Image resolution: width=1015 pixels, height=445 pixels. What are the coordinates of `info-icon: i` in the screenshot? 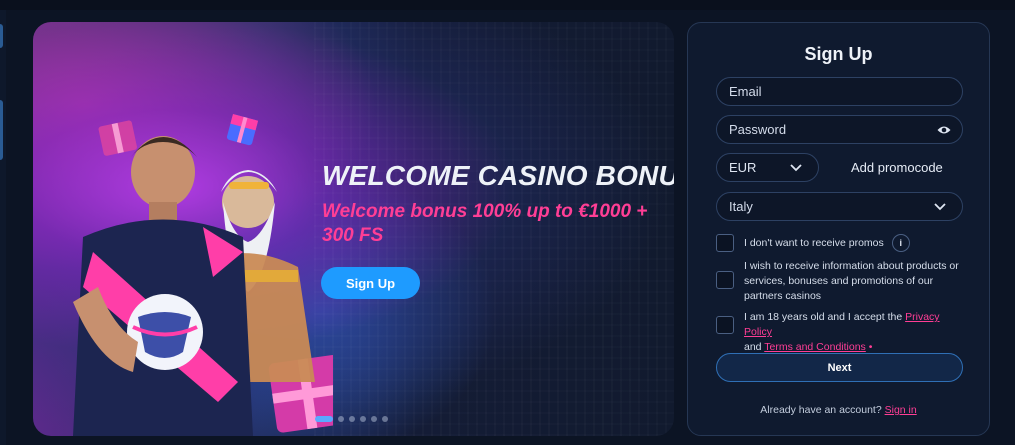 It's located at (900, 243).